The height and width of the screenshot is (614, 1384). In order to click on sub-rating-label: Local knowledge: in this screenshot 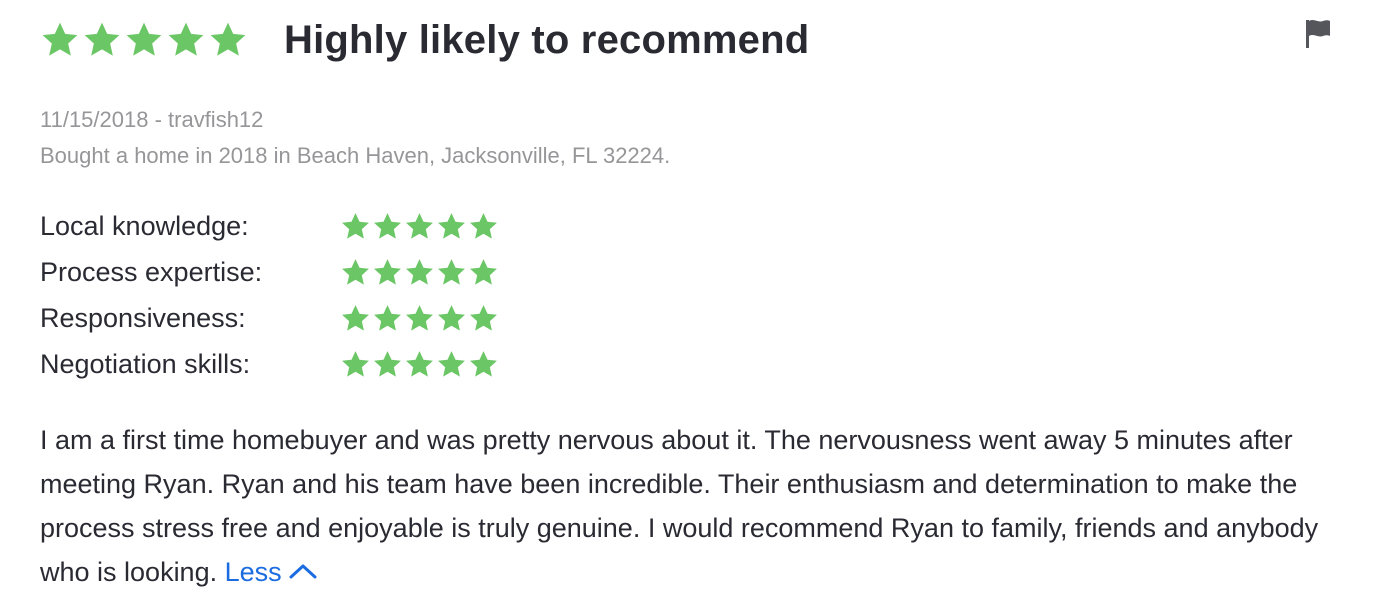, I will do `click(144, 225)`.